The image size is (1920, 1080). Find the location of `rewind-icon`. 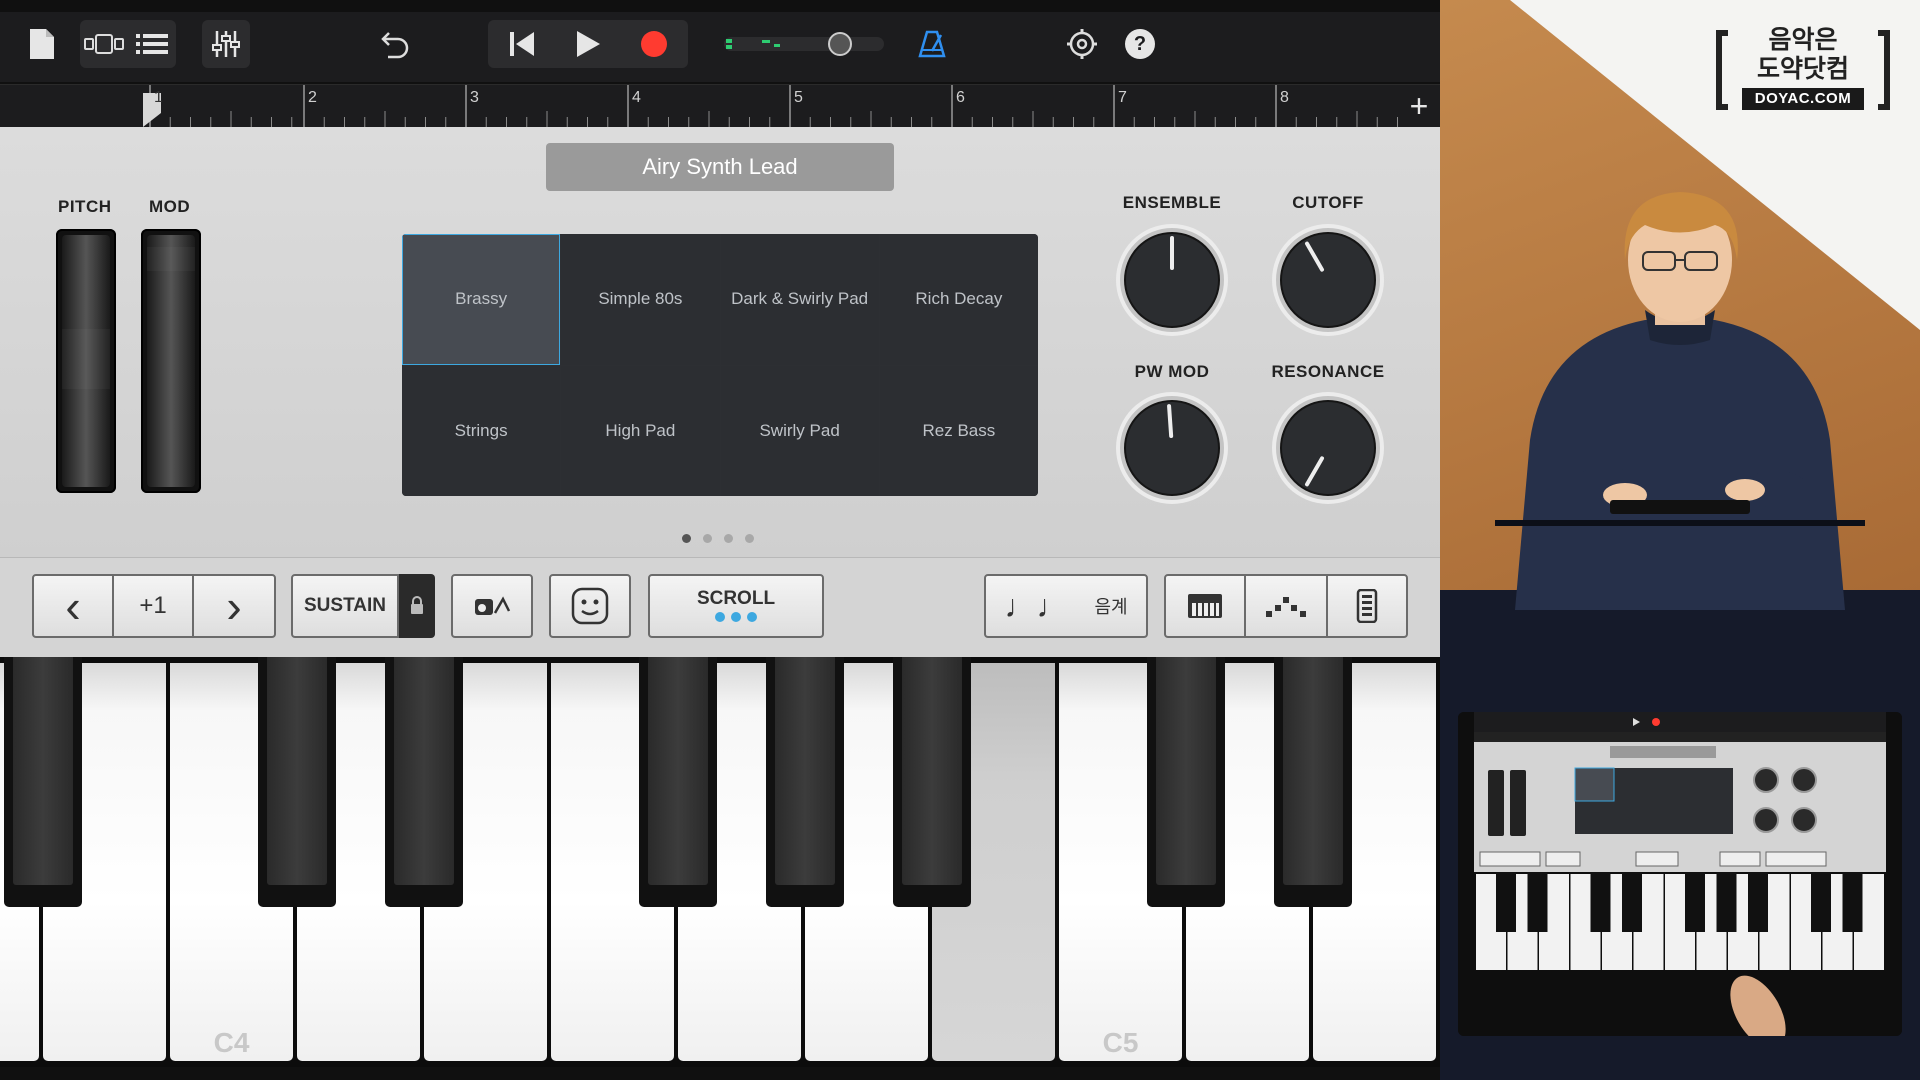

rewind-icon is located at coordinates (522, 44).